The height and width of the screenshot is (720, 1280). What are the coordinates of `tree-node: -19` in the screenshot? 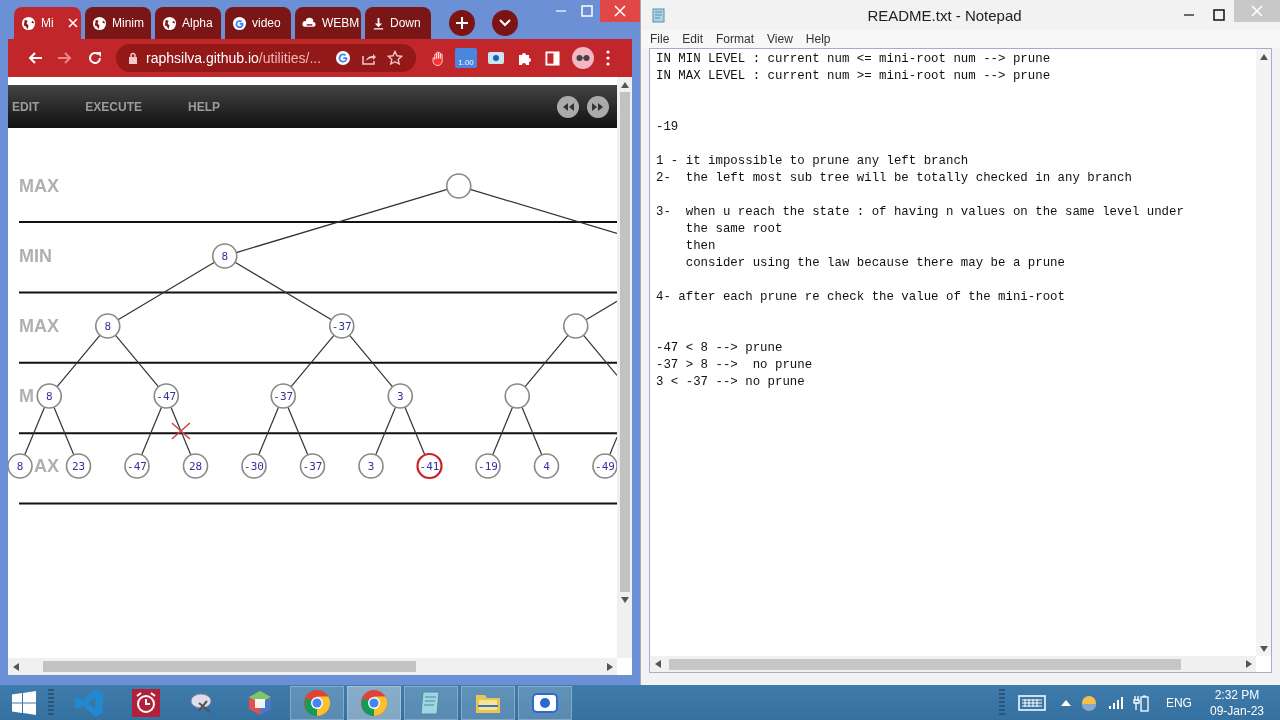 It's located at (488, 466).